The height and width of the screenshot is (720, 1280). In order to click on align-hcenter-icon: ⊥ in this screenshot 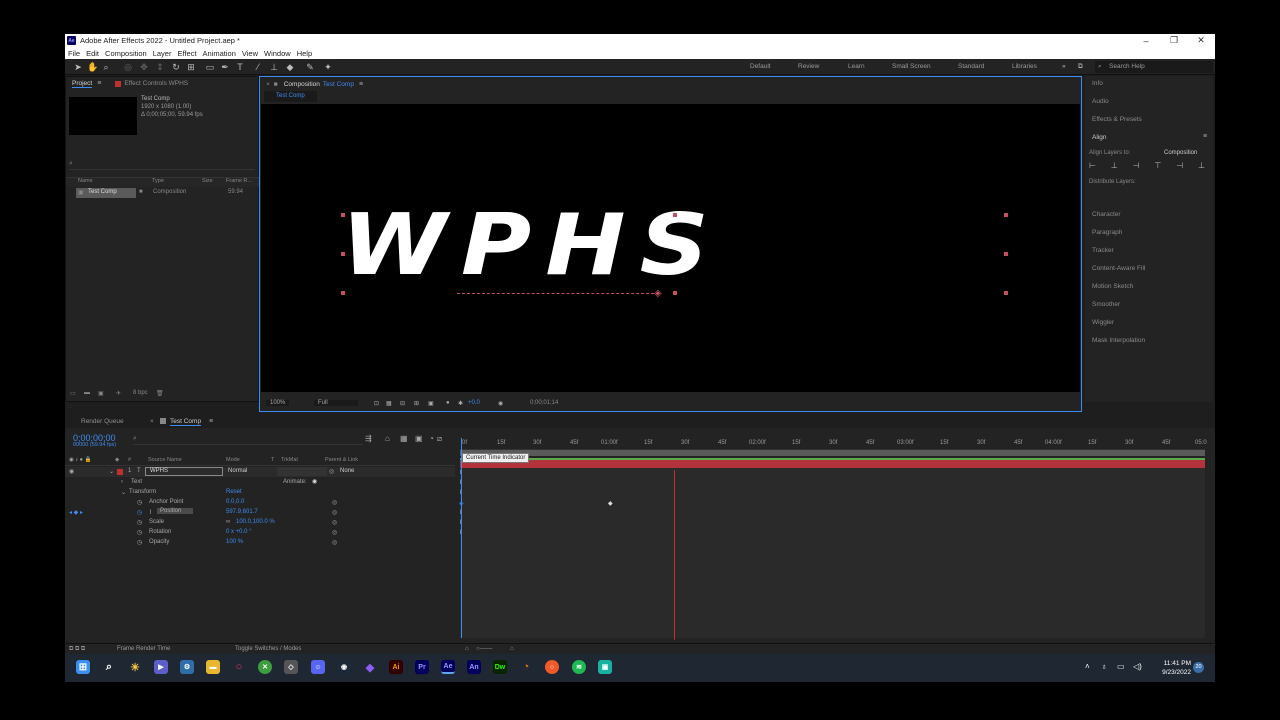, I will do `click(1114, 165)`.